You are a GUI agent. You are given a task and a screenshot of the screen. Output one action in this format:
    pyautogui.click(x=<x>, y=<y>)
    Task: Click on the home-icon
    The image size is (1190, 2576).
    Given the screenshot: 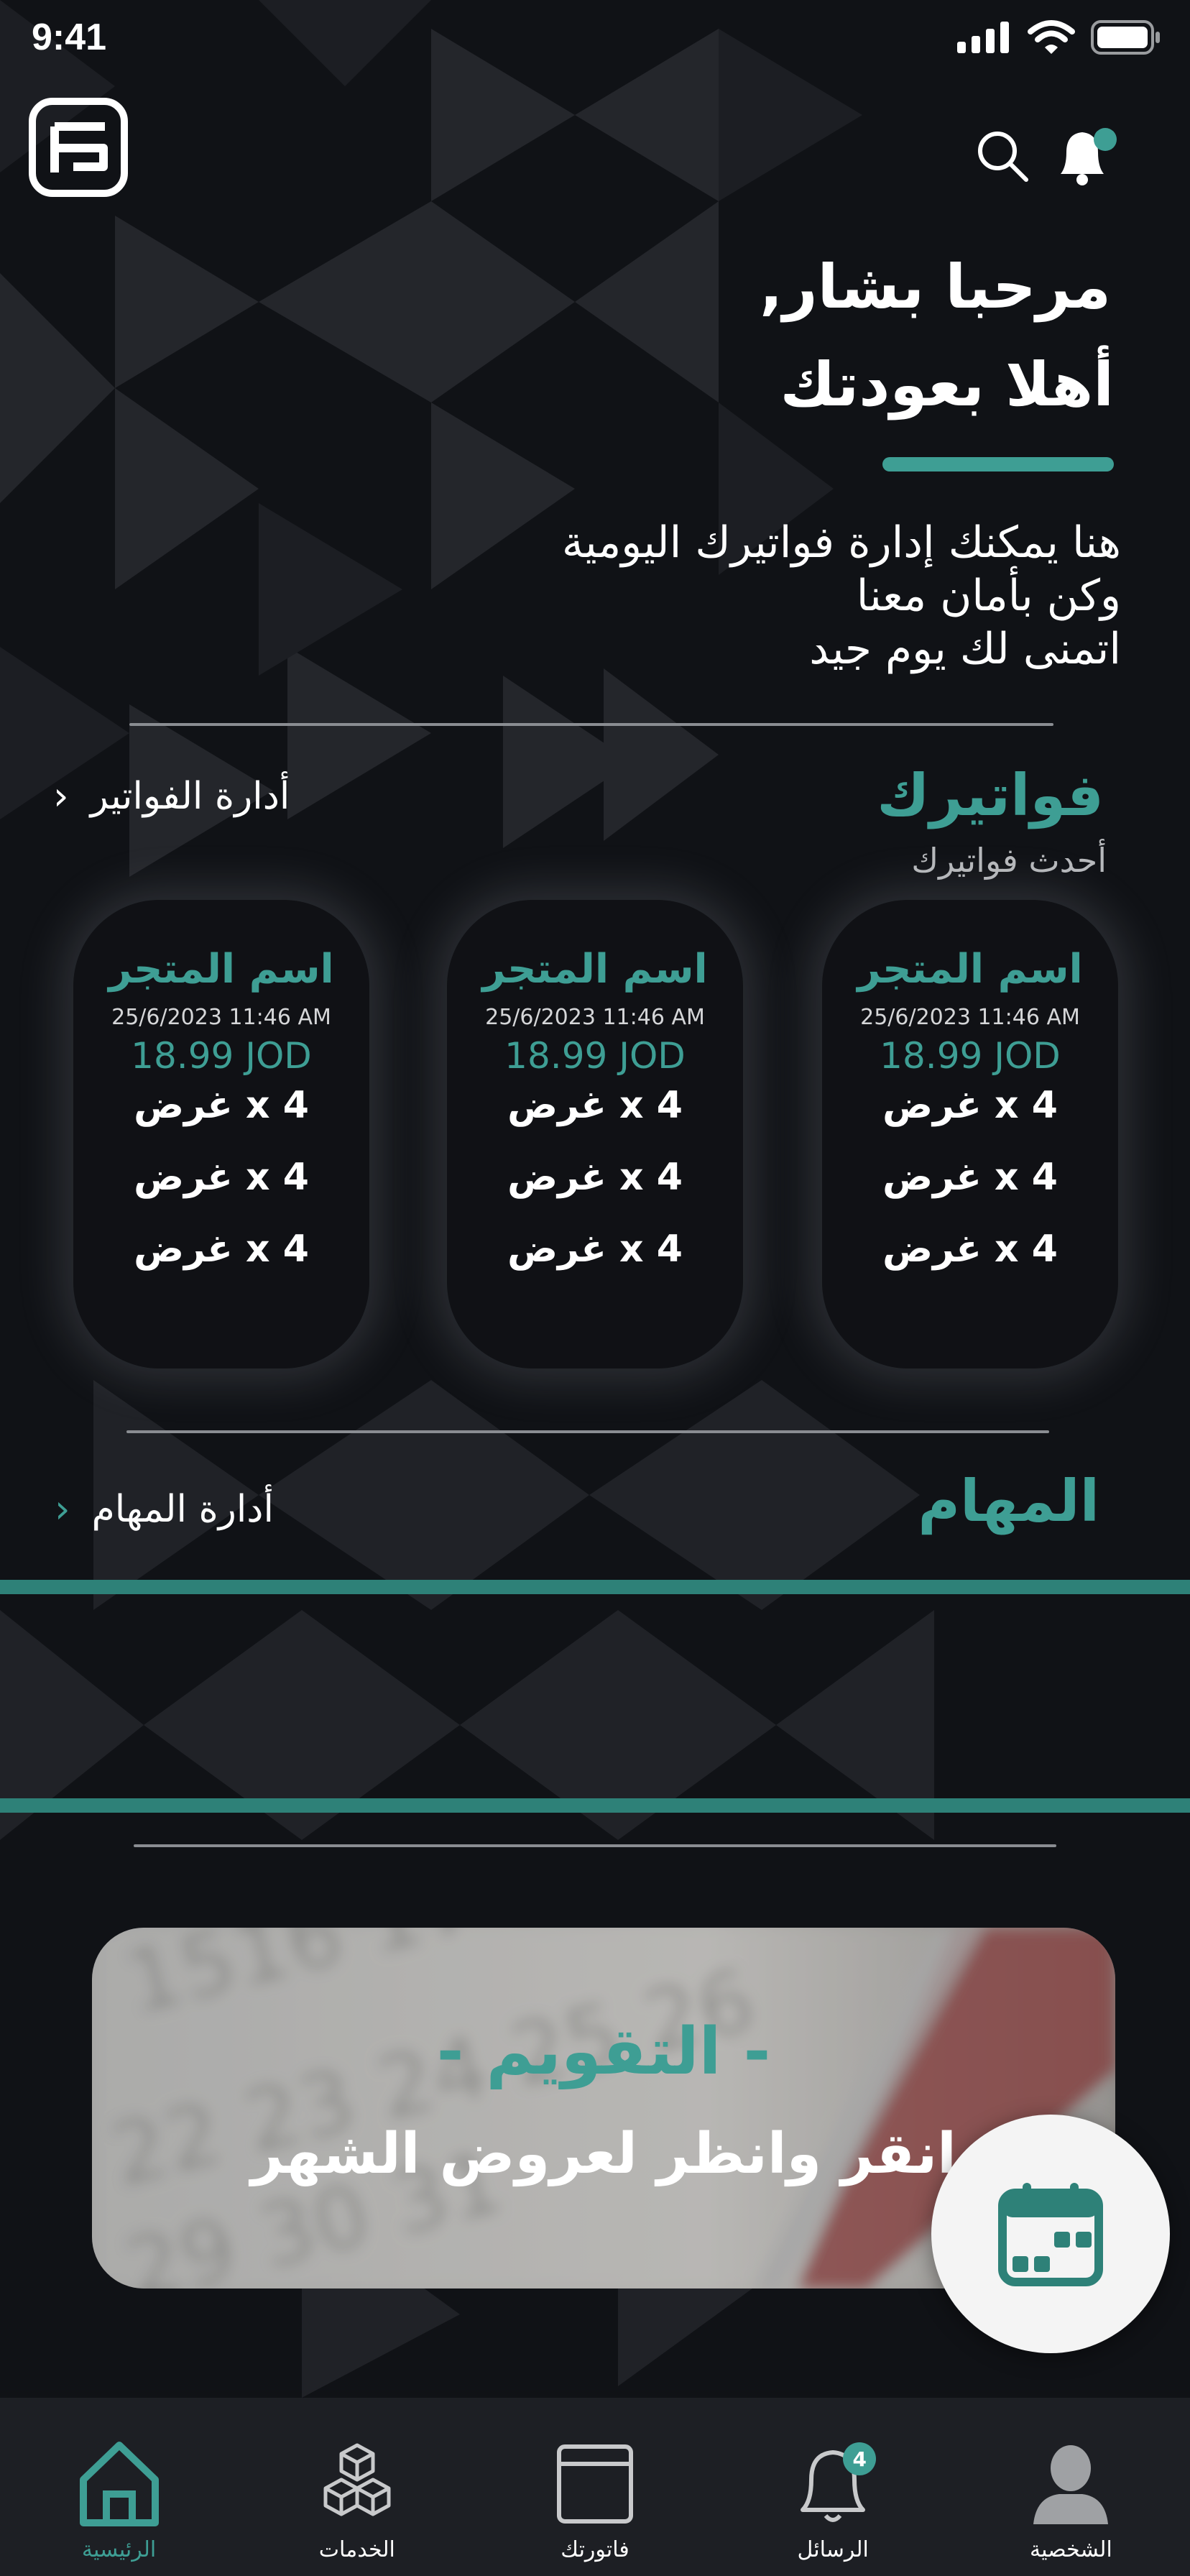 What is the action you would take?
    pyautogui.click(x=119, y=2484)
    